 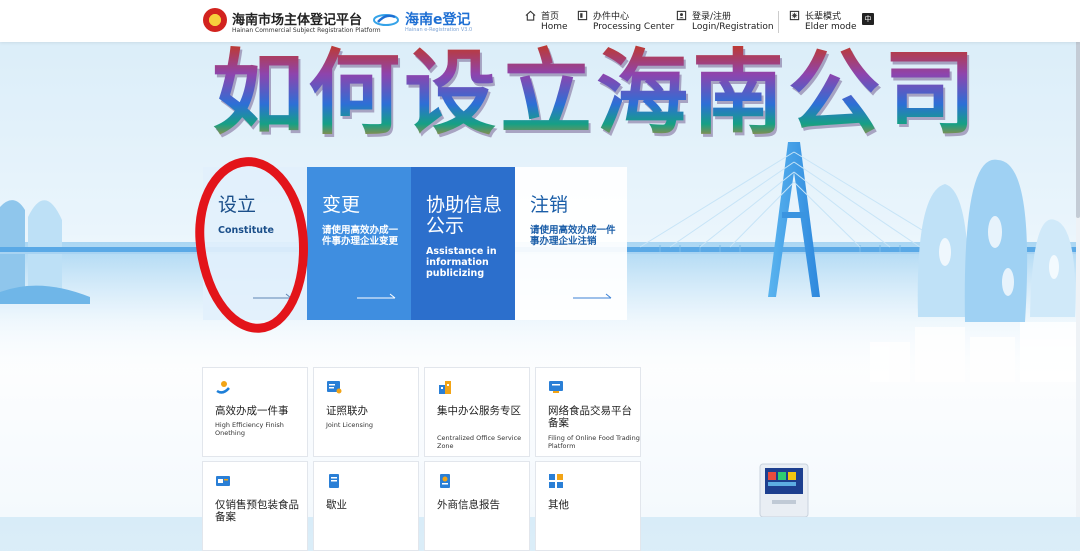 What do you see at coordinates (596, 93) in the screenshot?
I see `hero-title: 如何设立海南公司` at bounding box center [596, 93].